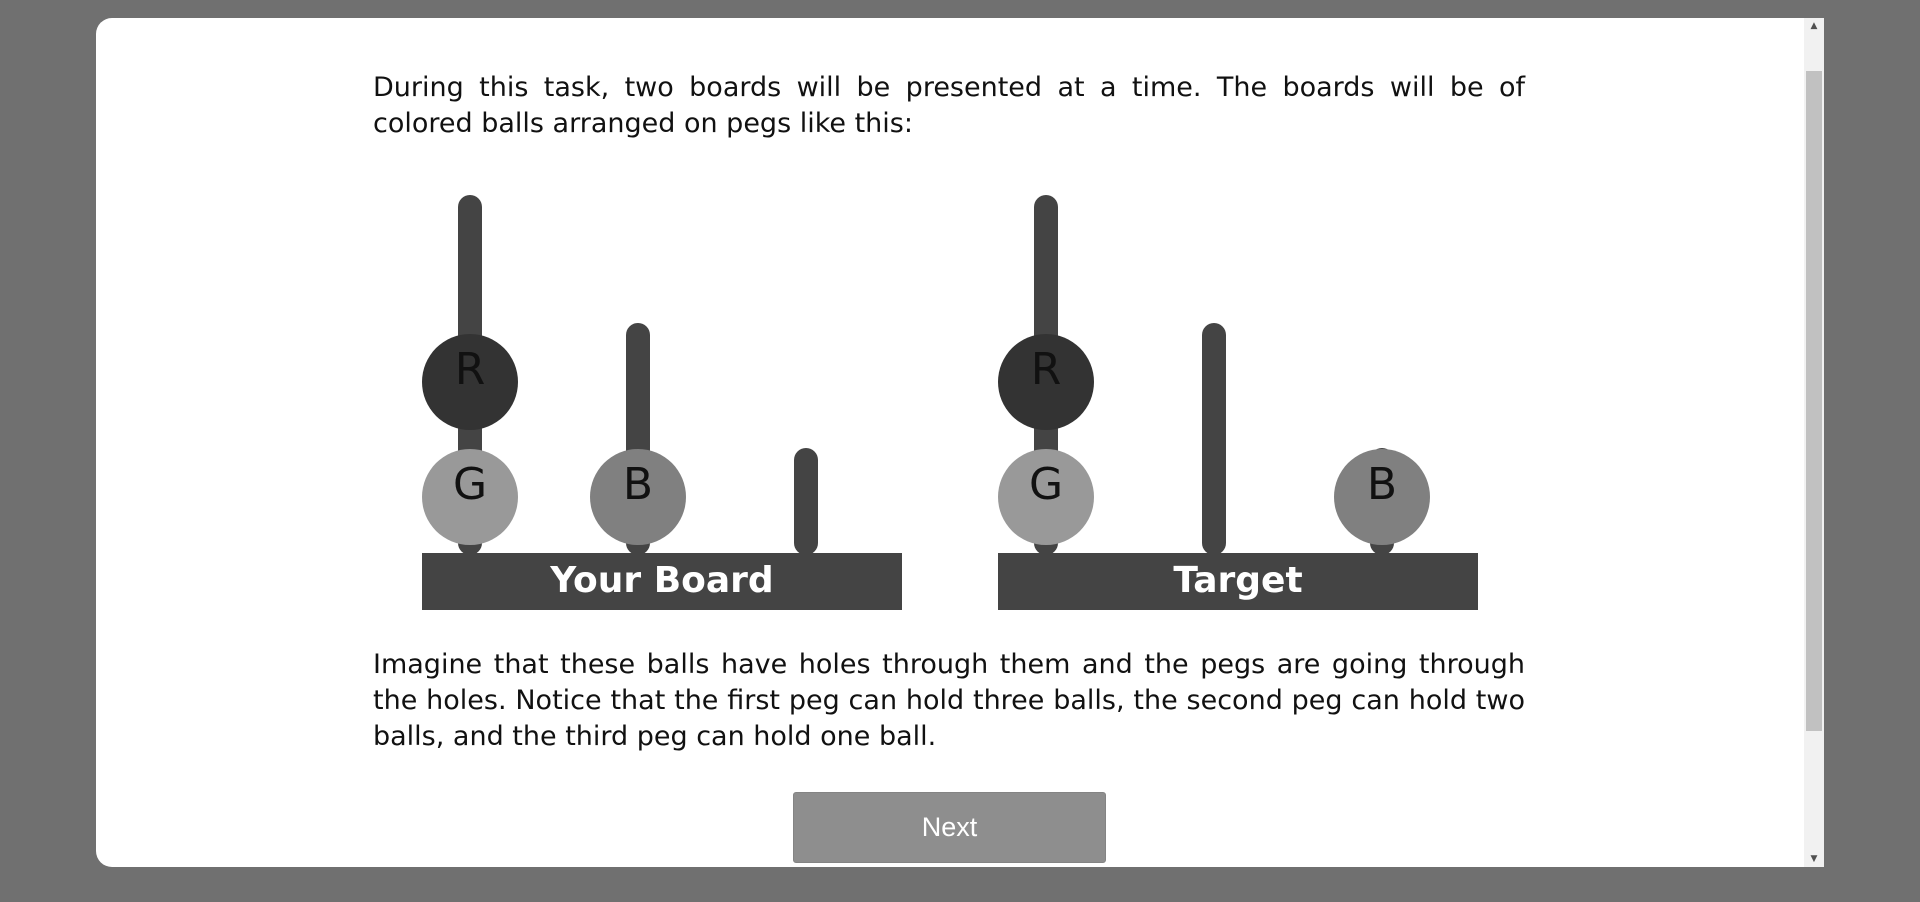  What do you see at coordinates (1237, 580) in the screenshot?
I see `board-label: Target` at bounding box center [1237, 580].